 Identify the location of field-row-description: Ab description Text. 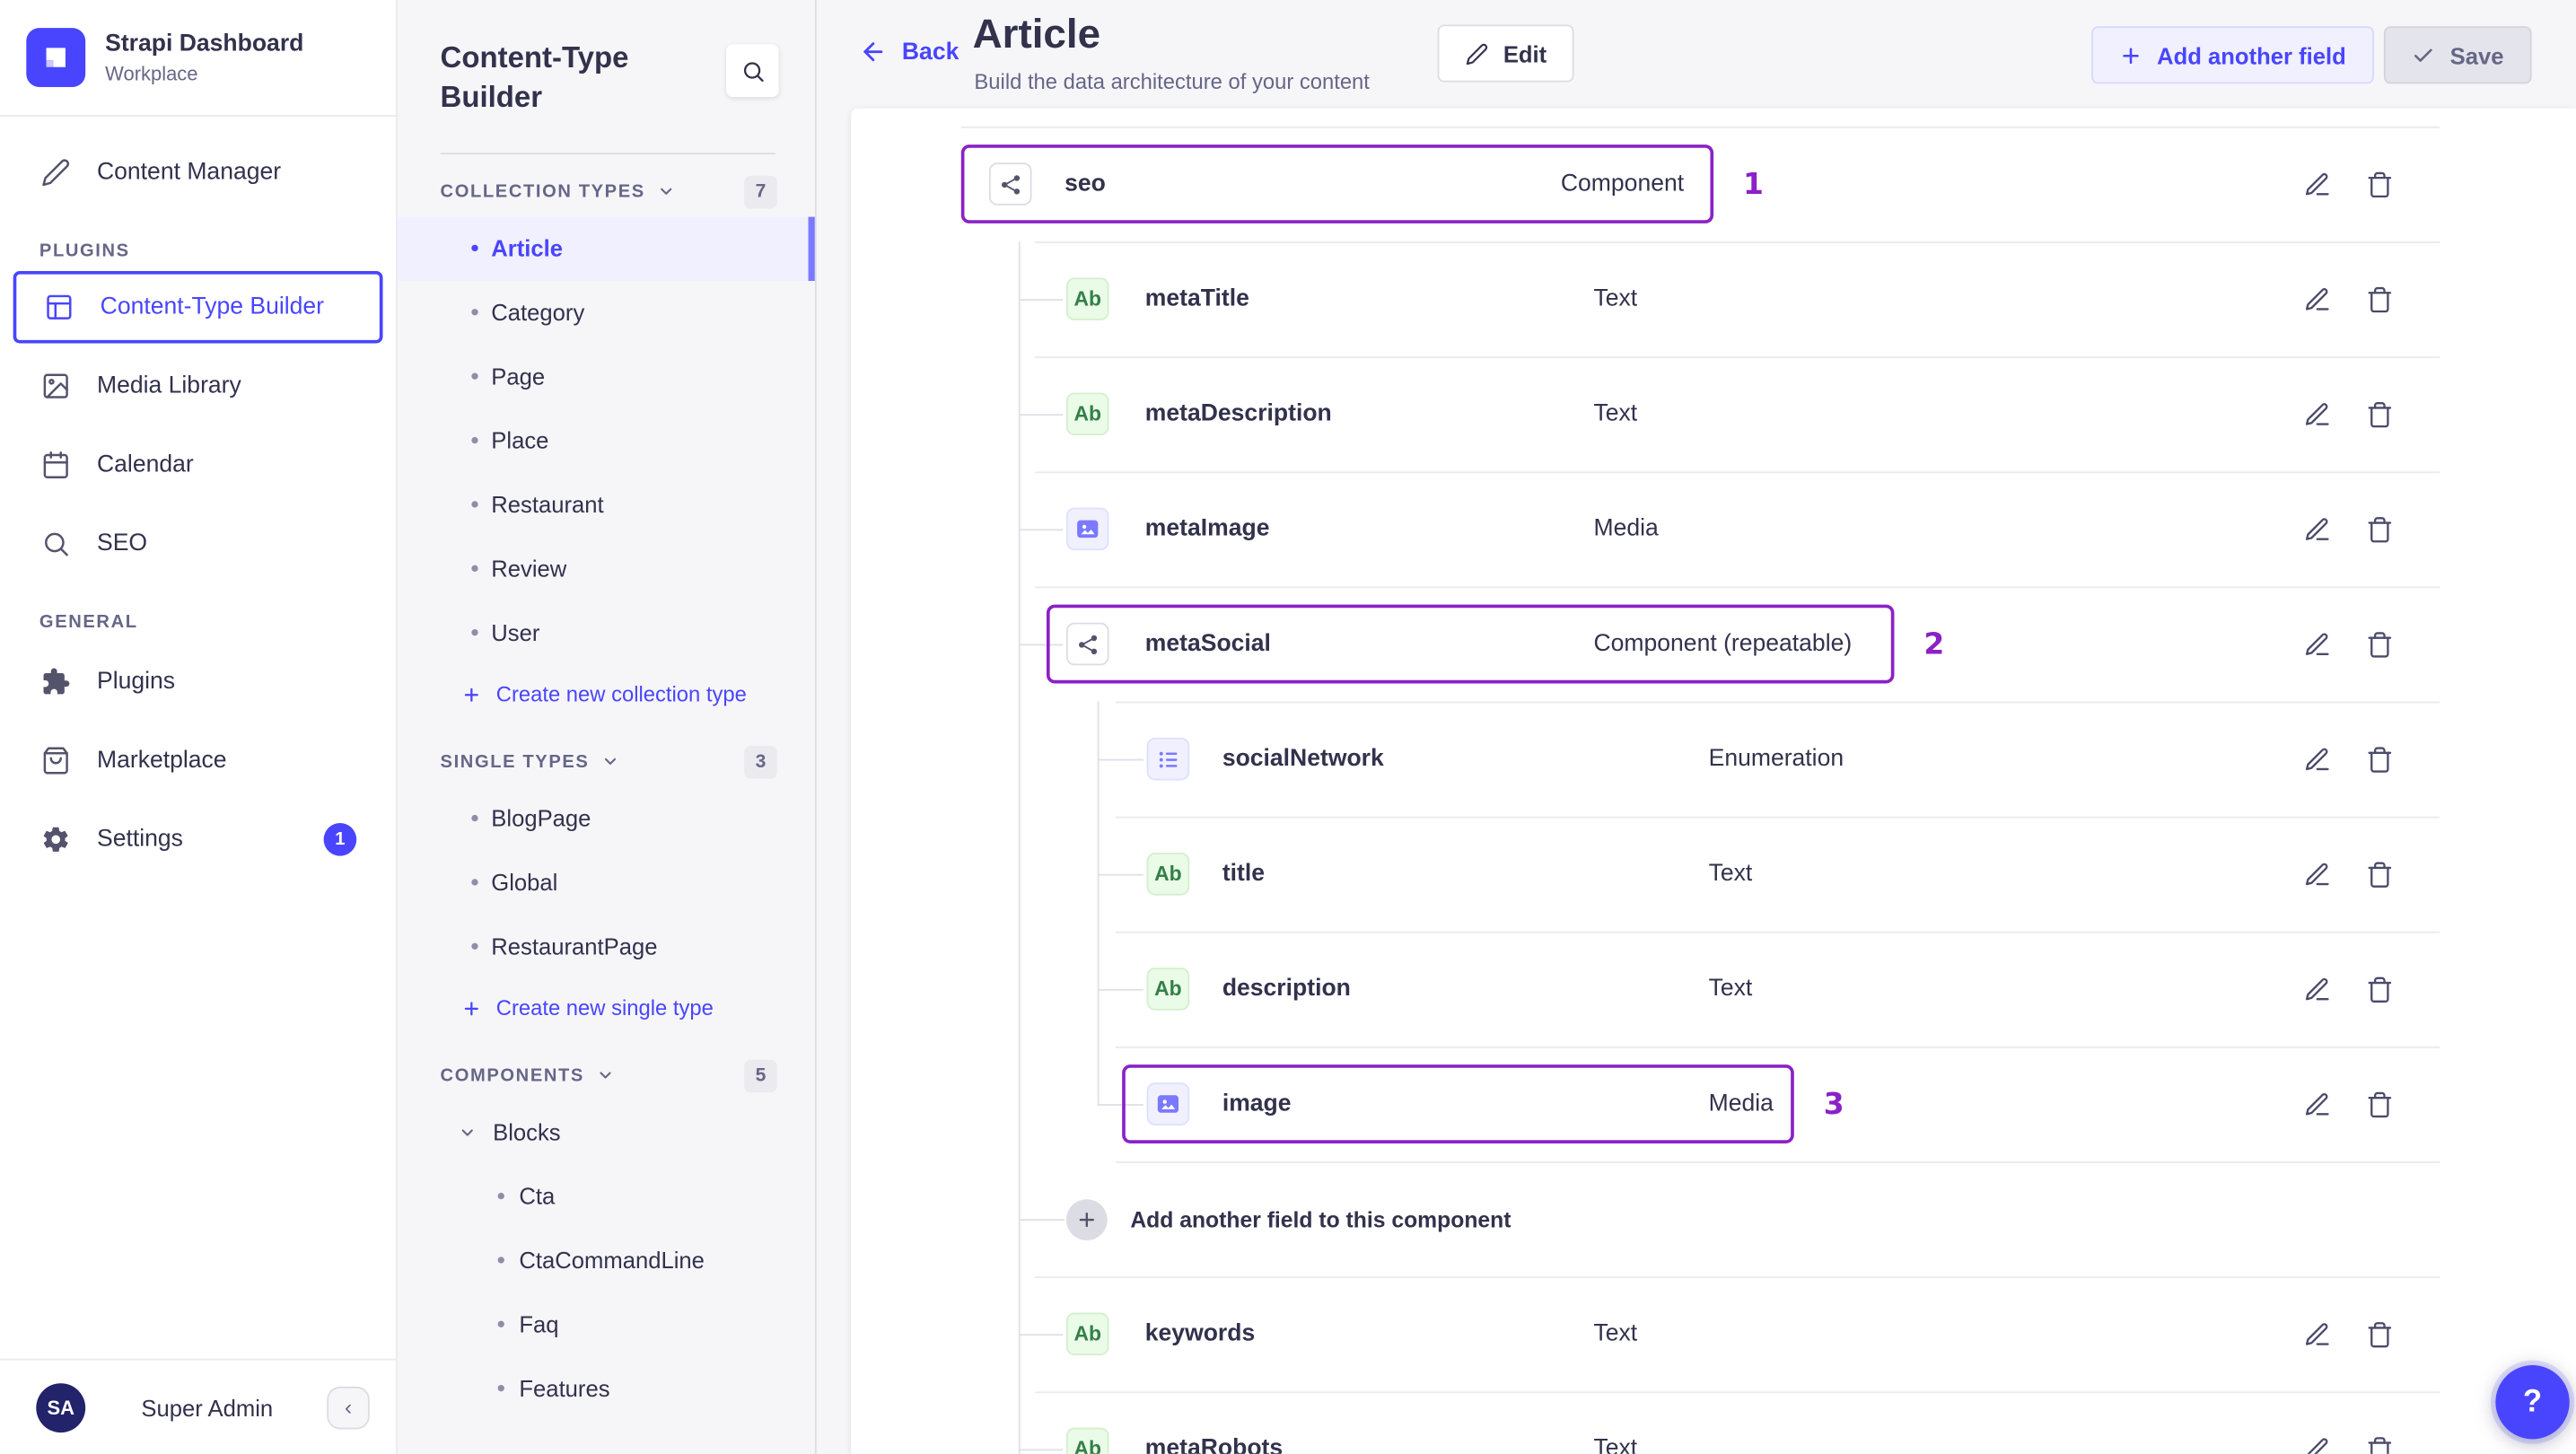
(1713, 989).